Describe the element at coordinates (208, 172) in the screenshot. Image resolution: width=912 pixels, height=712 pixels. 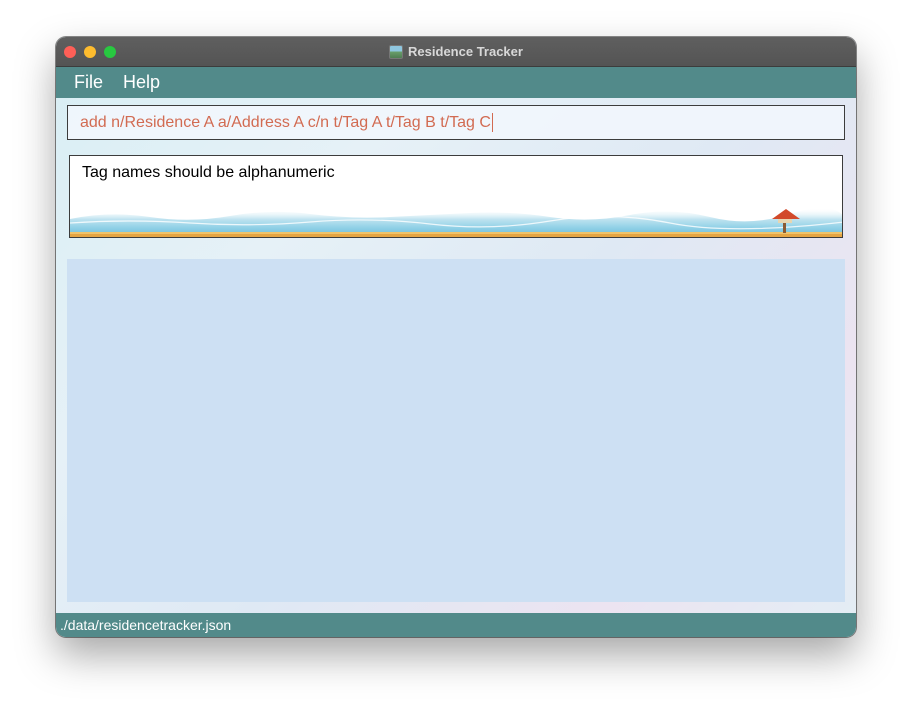
I see `result-message: Tag names should be alphanumeric` at that location.